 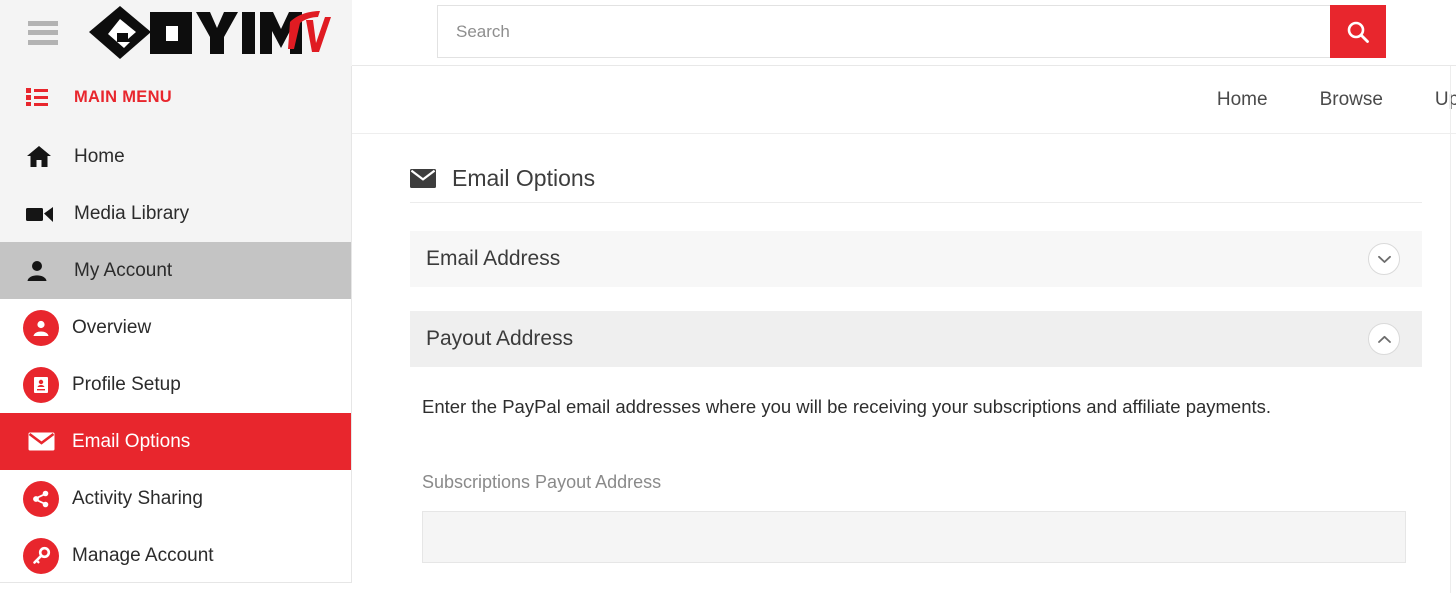 I want to click on share-icon, so click(x=41, y=498).